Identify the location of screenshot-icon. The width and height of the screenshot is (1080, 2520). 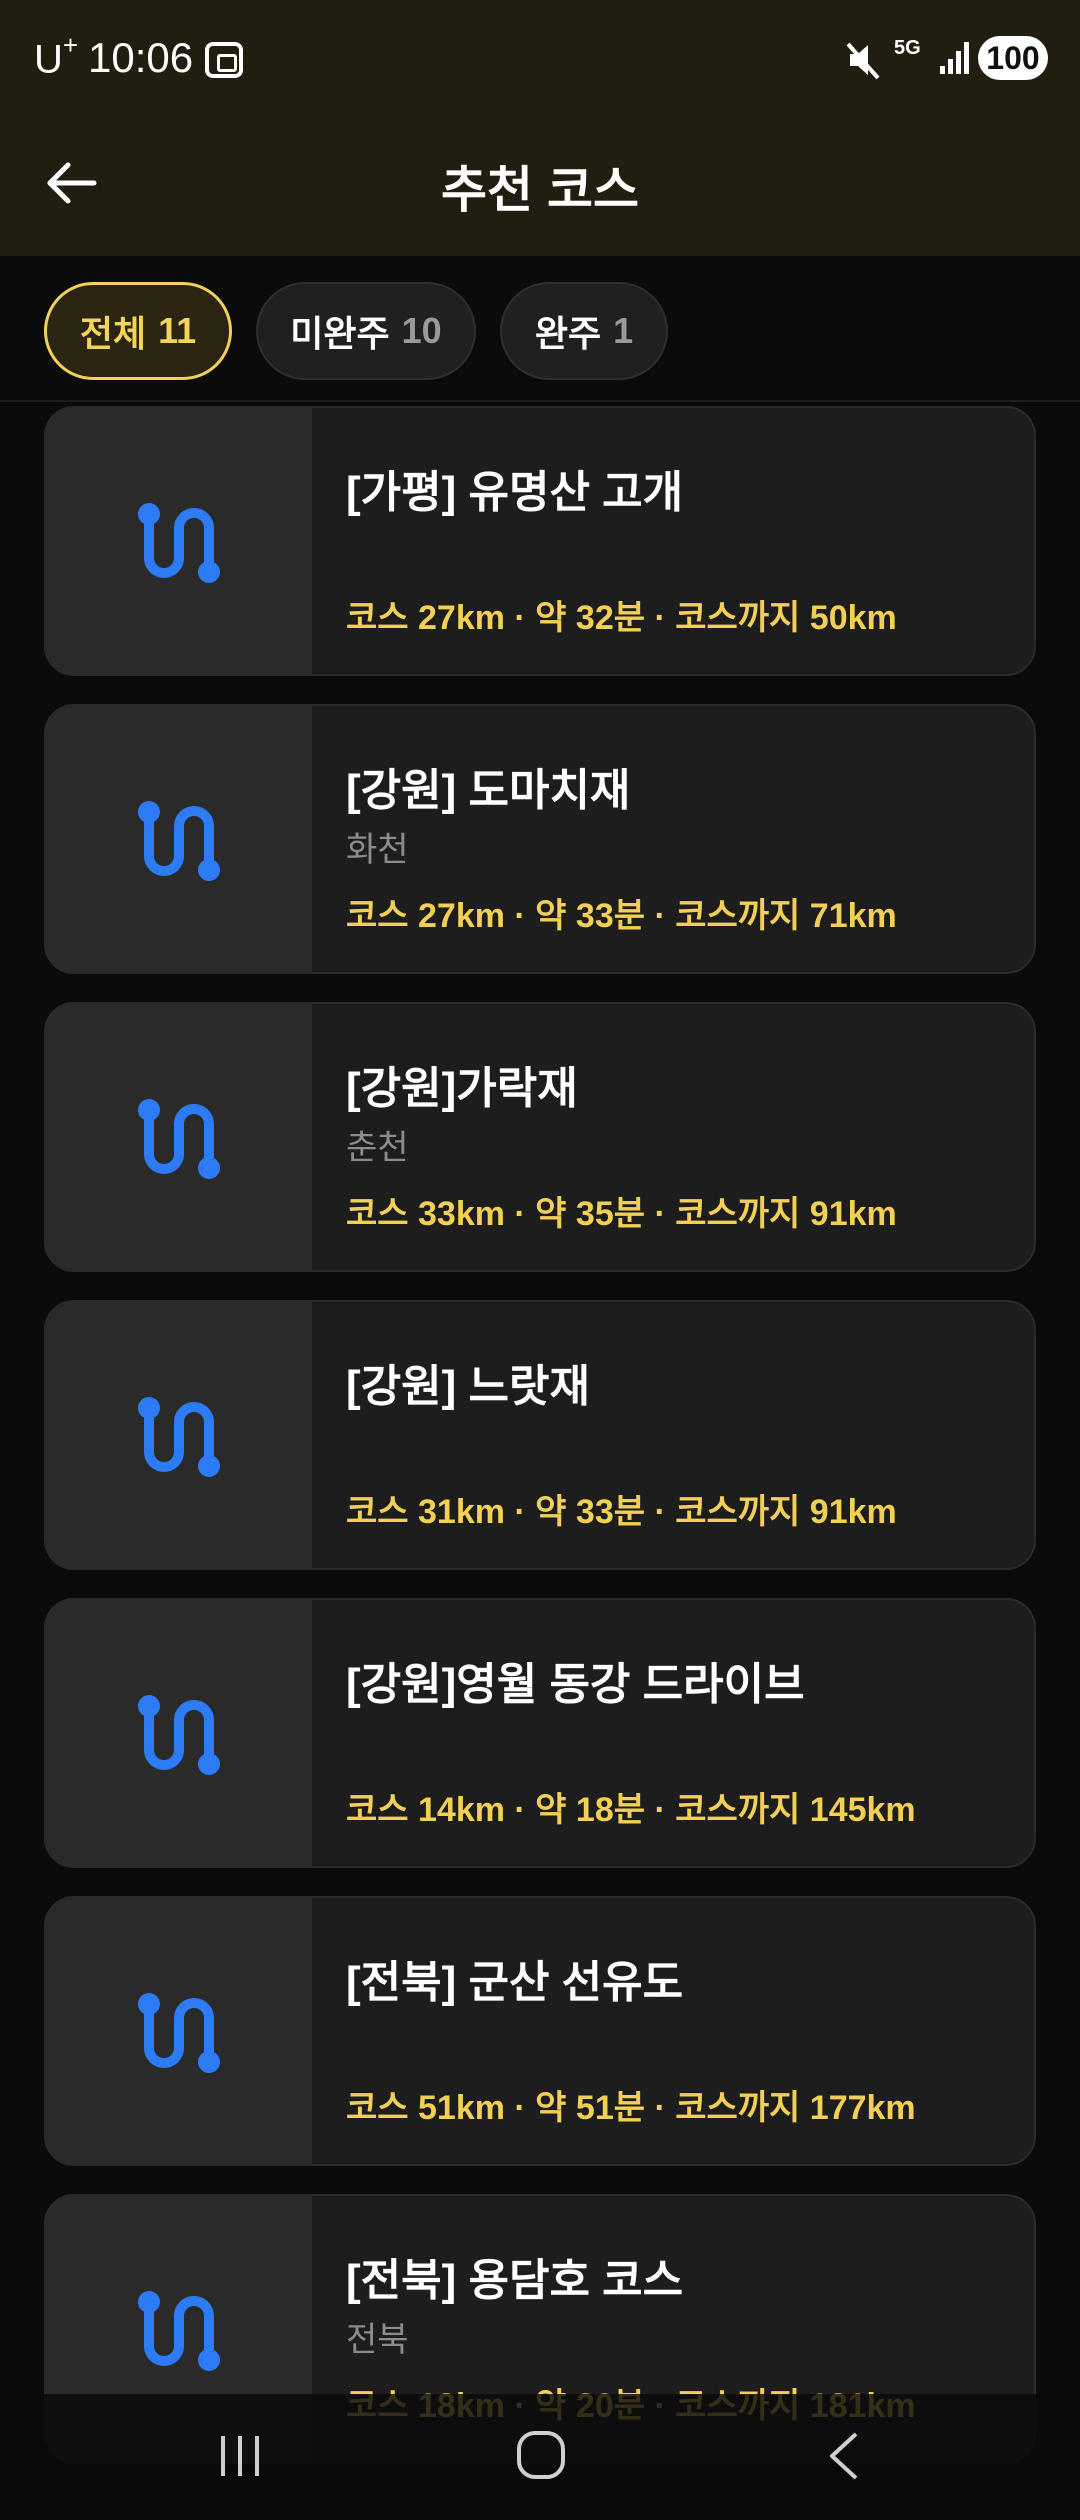
(224, 60).